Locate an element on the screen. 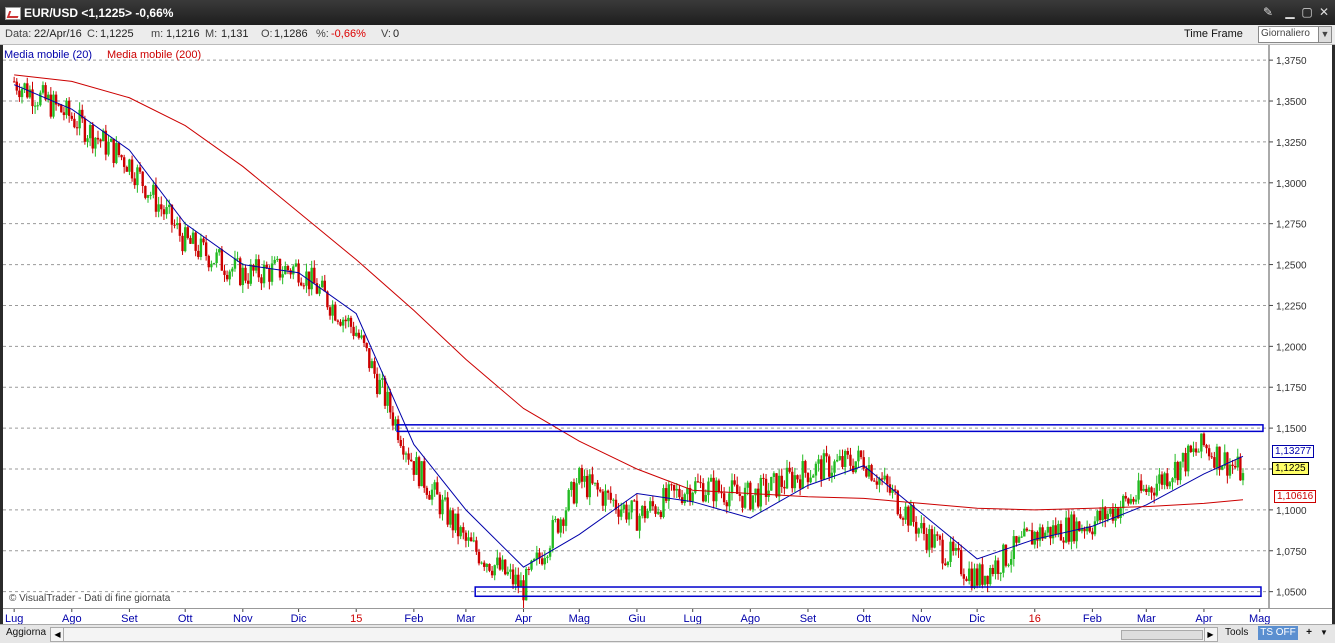 This screenshot has height=643, width=1335. close-label: C: is located at coordinates (92, 34).